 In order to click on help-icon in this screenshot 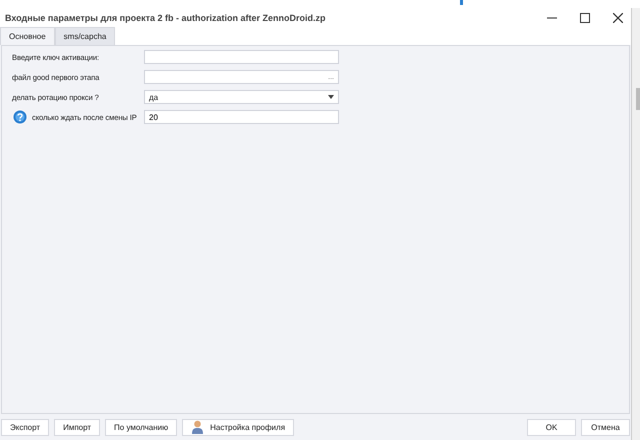, I will do `click(20, 117)`.